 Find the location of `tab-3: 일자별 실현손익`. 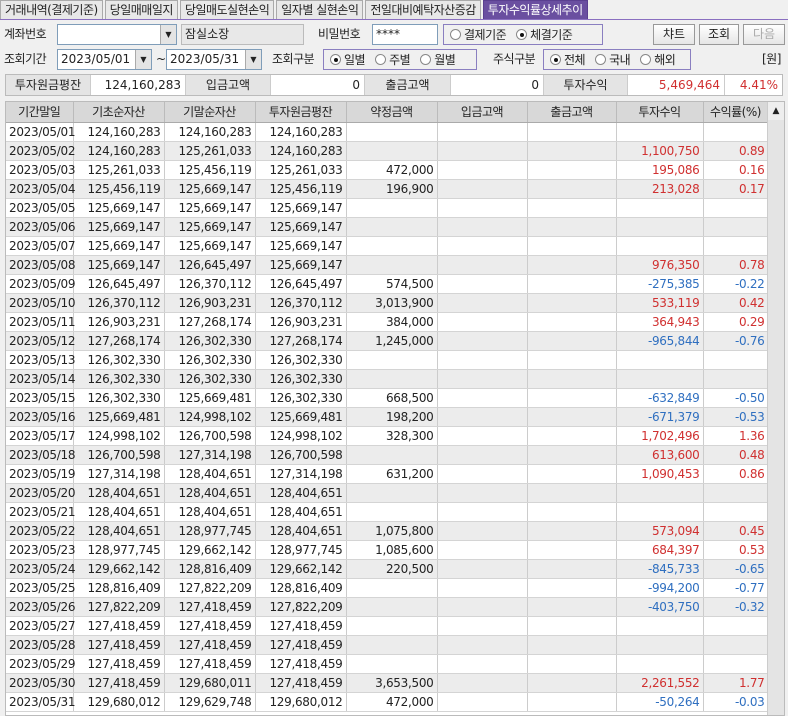

tab-3: 일자별 실현손익 is located at coordinates (320, 10).